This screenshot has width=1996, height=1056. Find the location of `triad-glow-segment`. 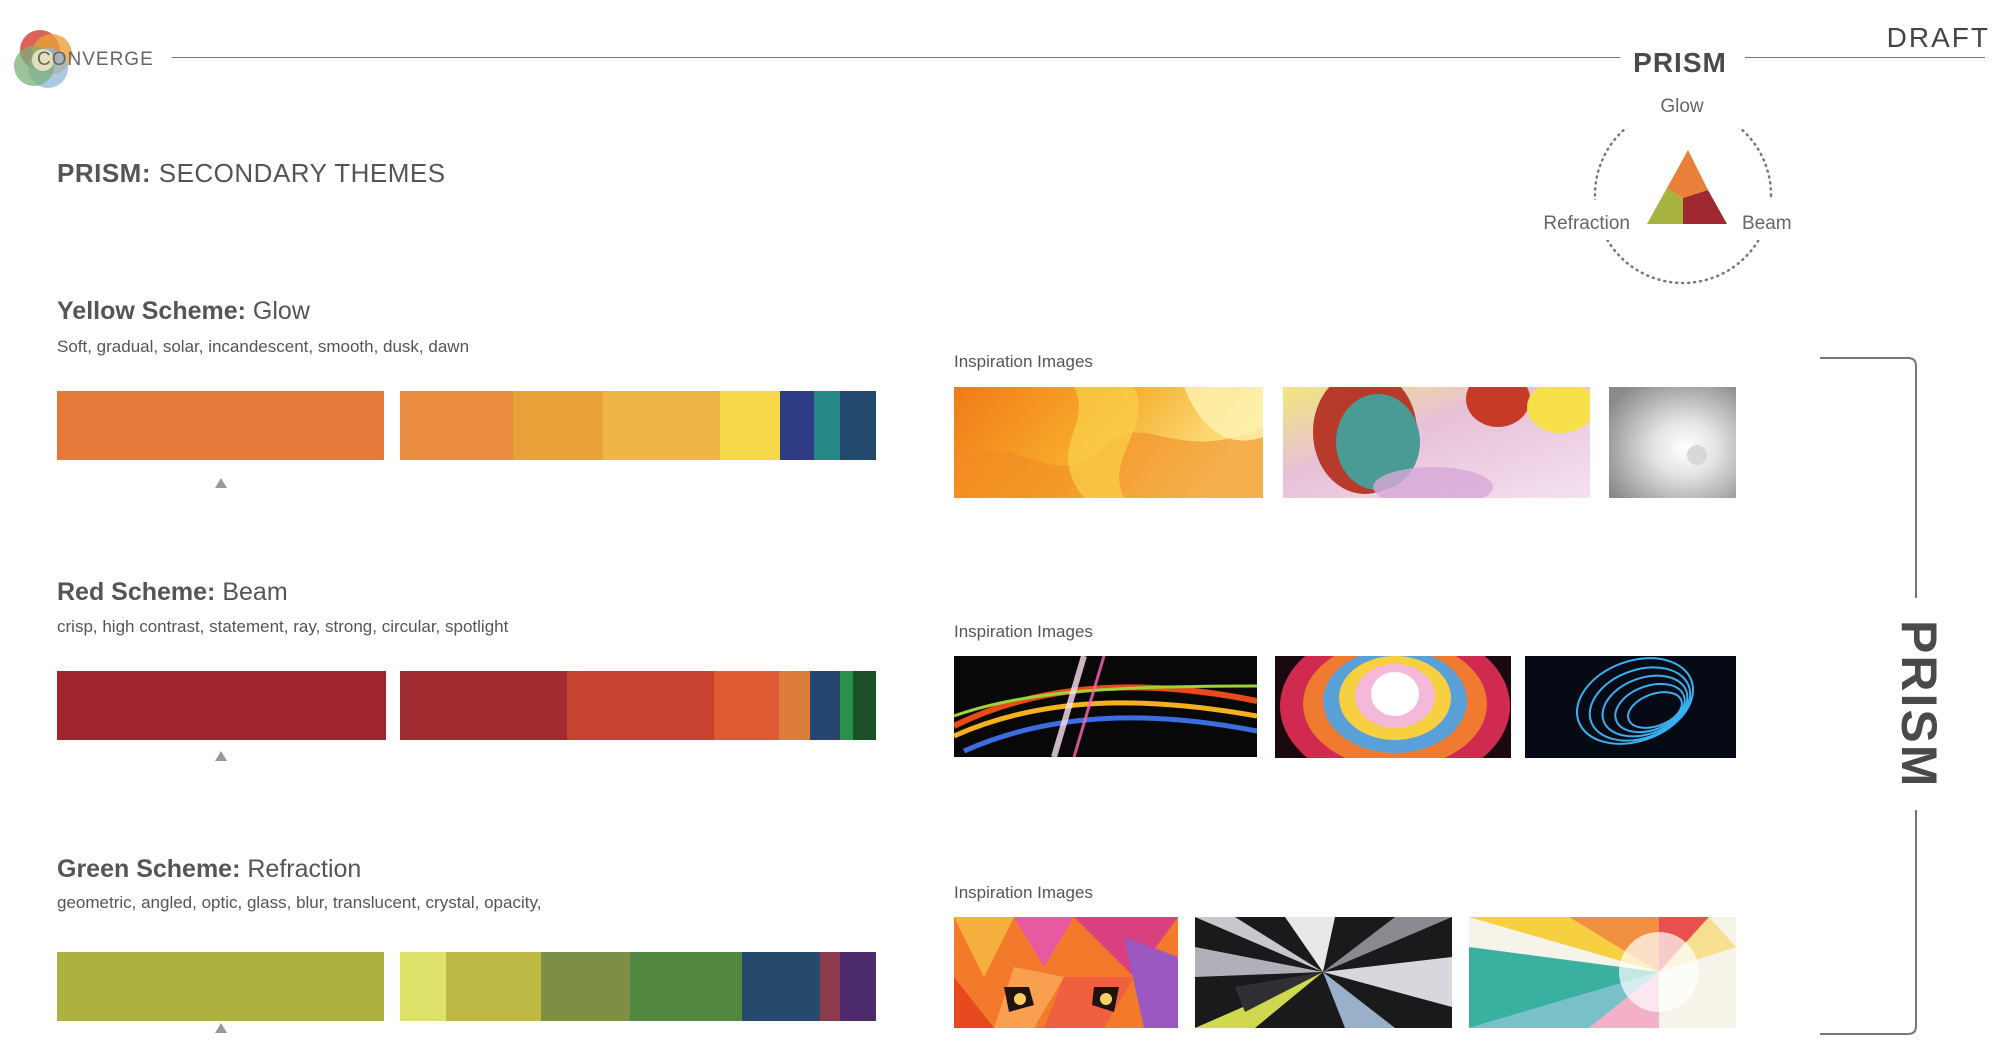

triad-glow-segment is located at coordinates (1687, 174).